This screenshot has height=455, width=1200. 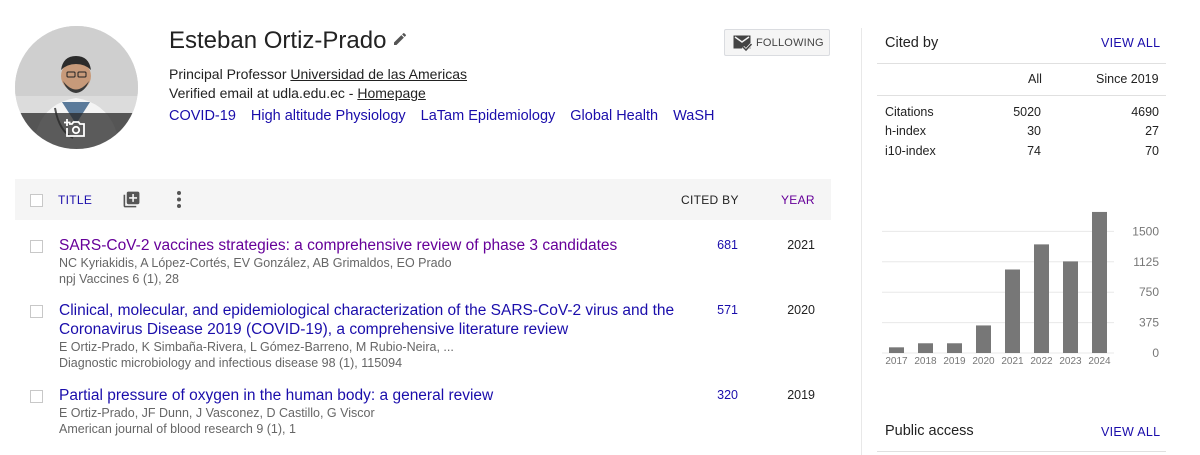 What do you see at coordinates (76, 87) in the screenshot?
I see `profile-photo` at bounding box center [76, 87].